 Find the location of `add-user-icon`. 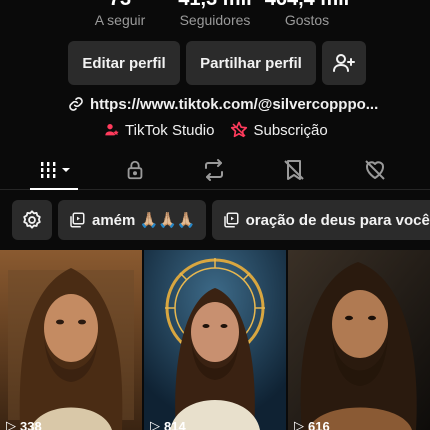

add-user-icon is located at coordinates (344, 63).